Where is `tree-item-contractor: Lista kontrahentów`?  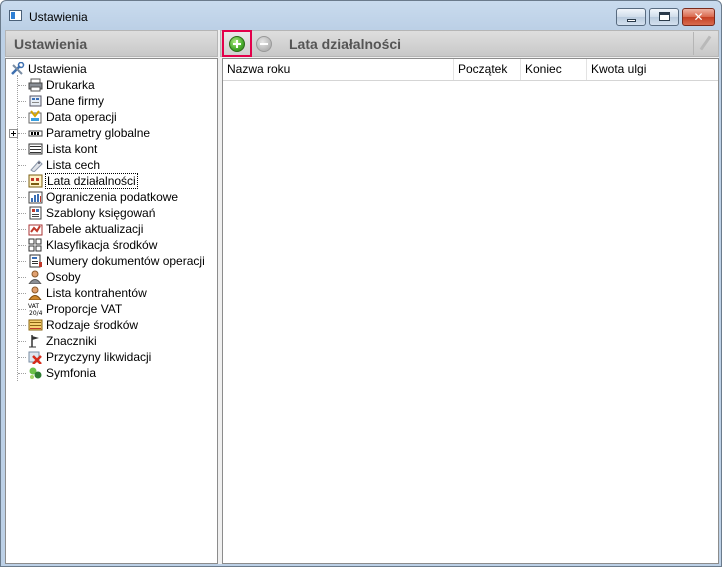 tree-item-contractor: Lista kontrahentów is located at coordinates (111, 293).